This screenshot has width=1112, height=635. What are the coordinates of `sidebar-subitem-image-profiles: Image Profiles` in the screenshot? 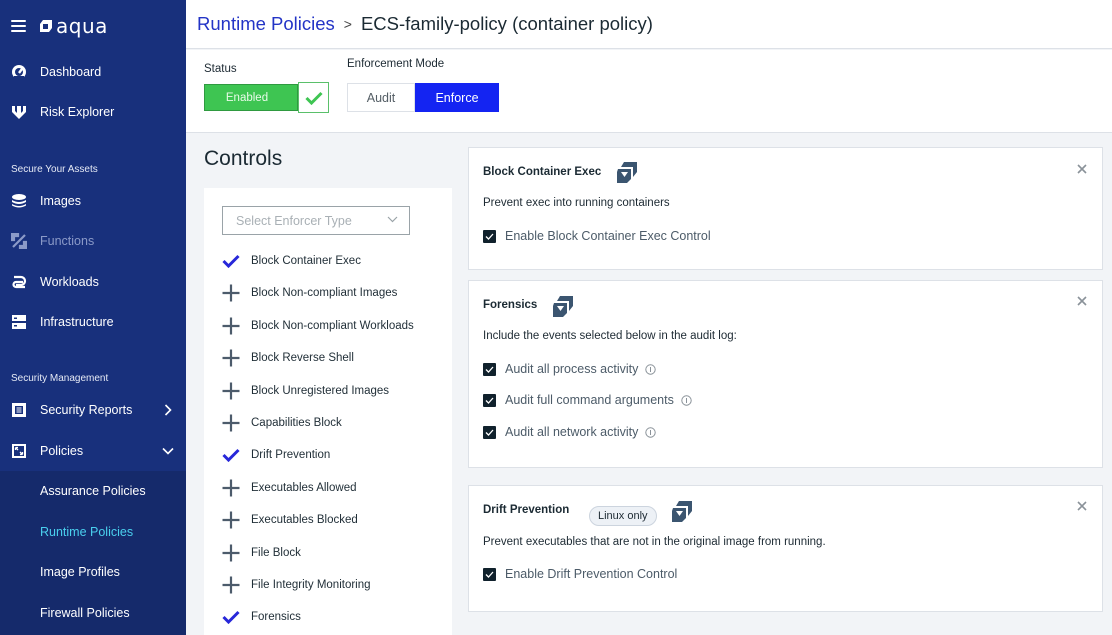 It's located at (80, 572).